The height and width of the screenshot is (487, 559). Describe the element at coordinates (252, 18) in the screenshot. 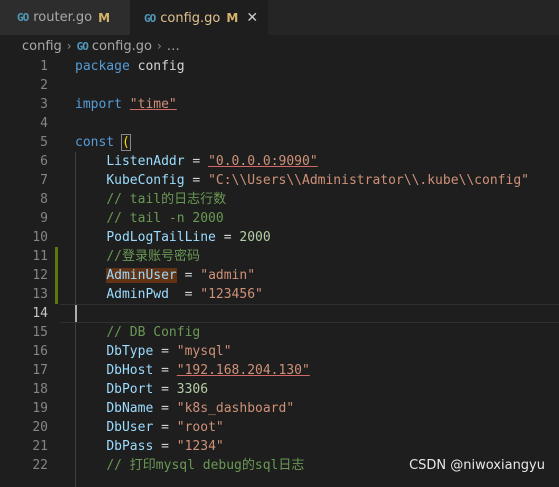

I see `close-icon: ✕` at that location.